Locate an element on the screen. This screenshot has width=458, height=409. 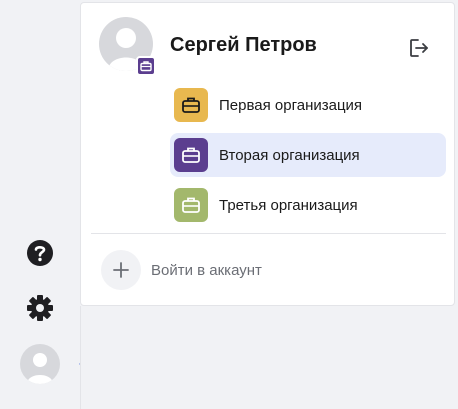
divider is located at coordinates (268, 233).